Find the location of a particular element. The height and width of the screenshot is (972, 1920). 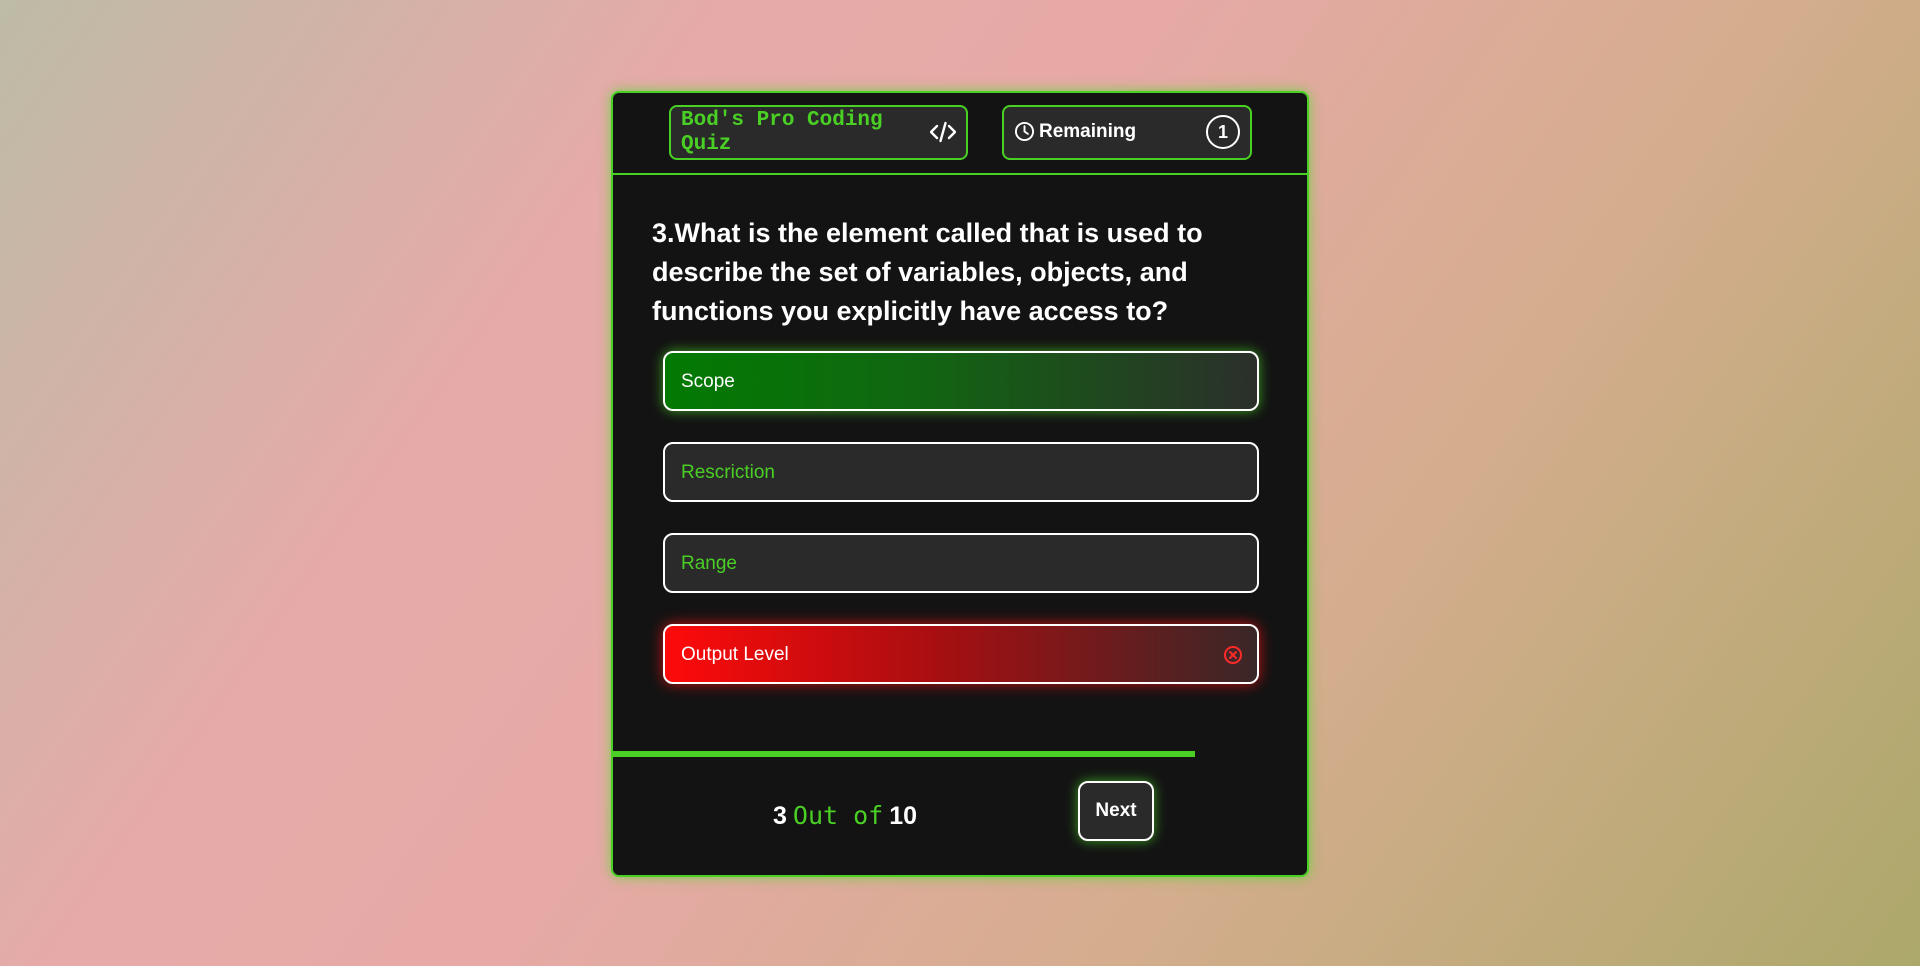

counter-separator: Out of is located at coordinates (838, 815).